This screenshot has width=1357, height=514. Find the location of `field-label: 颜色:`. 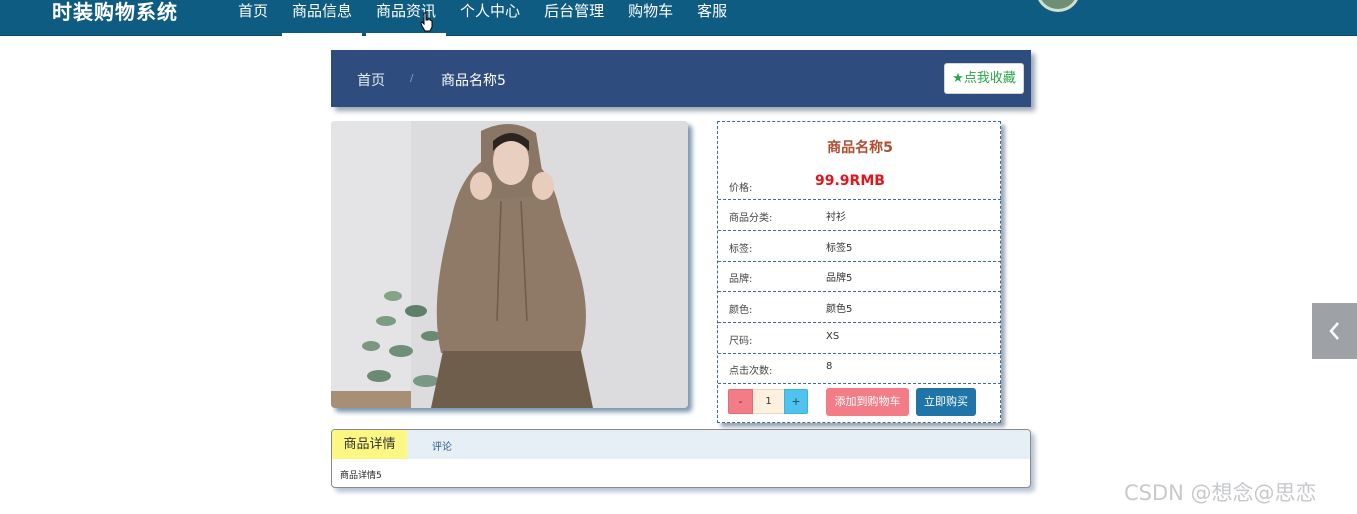

field-label: 颜色: is located at coordinates (741, 310).